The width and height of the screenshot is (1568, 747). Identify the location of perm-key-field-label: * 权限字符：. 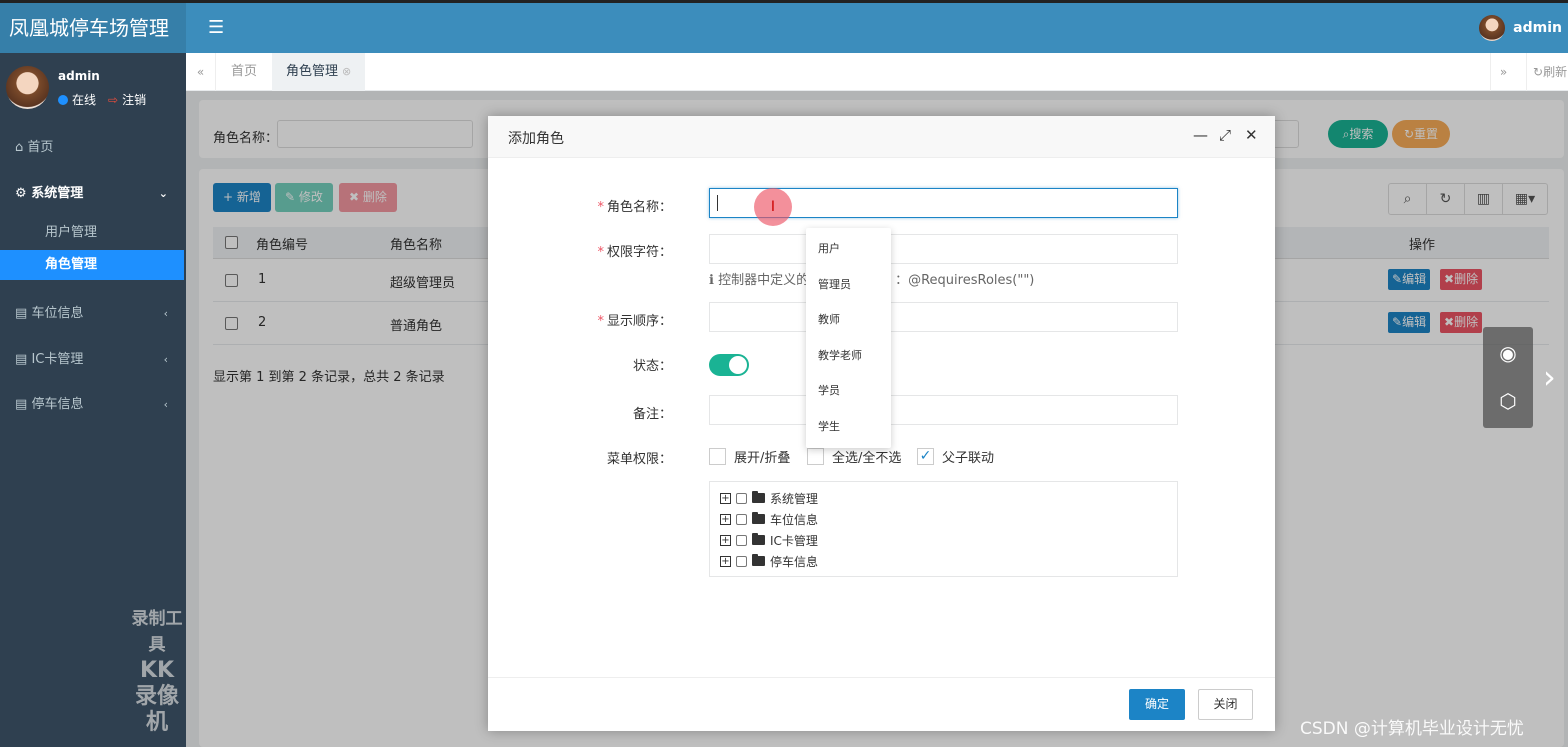
(634, 252).